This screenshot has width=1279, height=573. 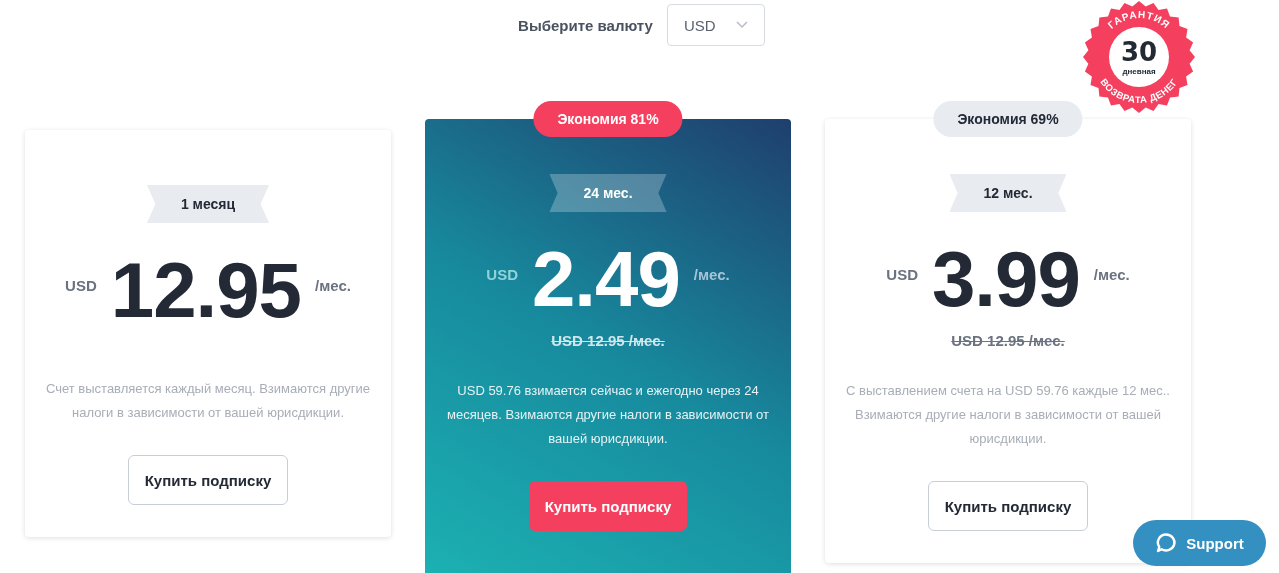 I want to click on billing-note: С выставлением счета на USD 59.76 каждые 12 мес.. Взимаются другие налоги в зависимости от вашей юрисдикции., so click(x=1008, y=415).